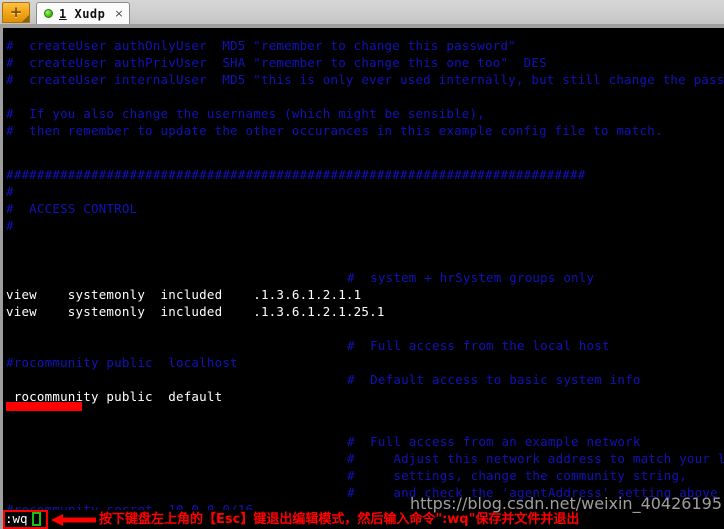  What do you see at coordinates (565, 503) in the screenshot?
I see `watermark-text: https://blog.csdn.net/weixin_40426195` at bounding box center [565, 503].